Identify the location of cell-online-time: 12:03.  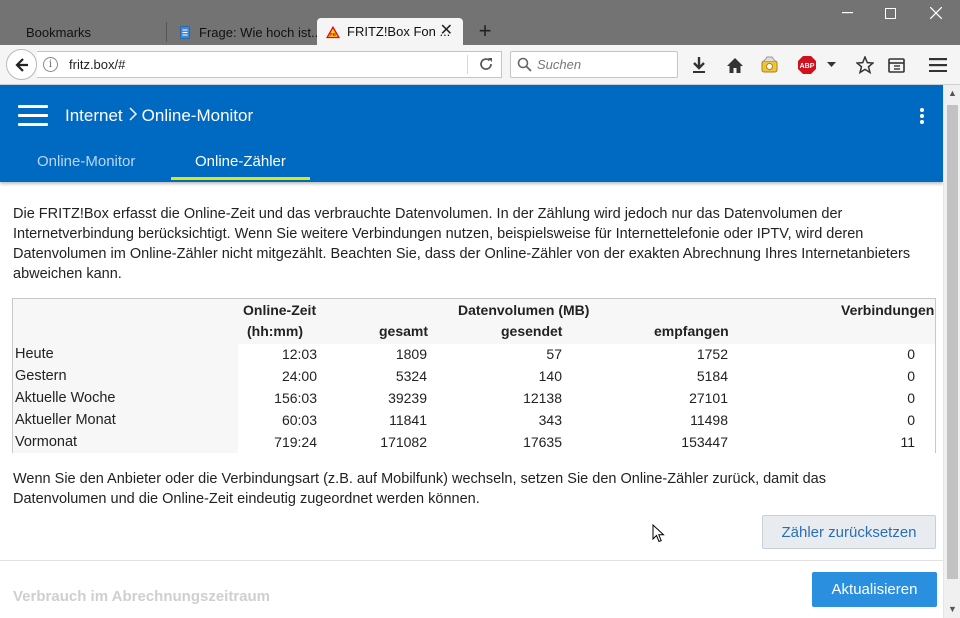
(299, 354).